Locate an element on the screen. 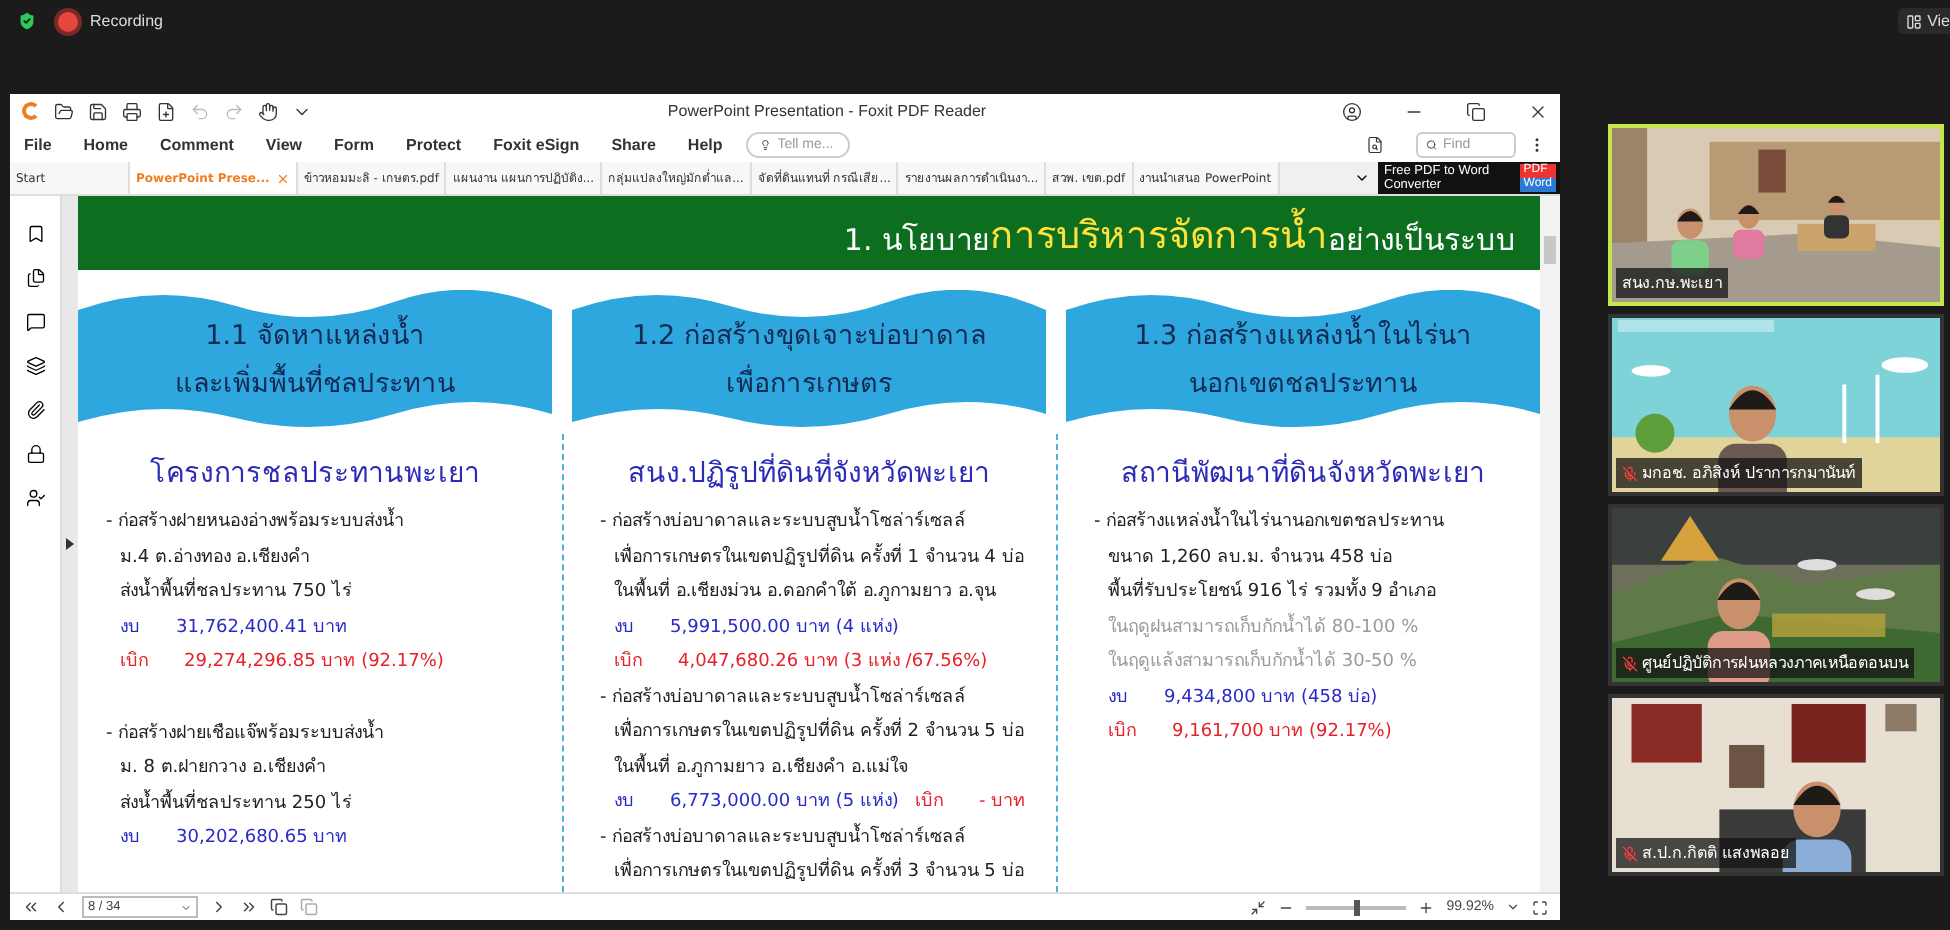 The height and width of the screenshot is (930, 1950). menu-item: Protect is located at coordinates (434, 145).